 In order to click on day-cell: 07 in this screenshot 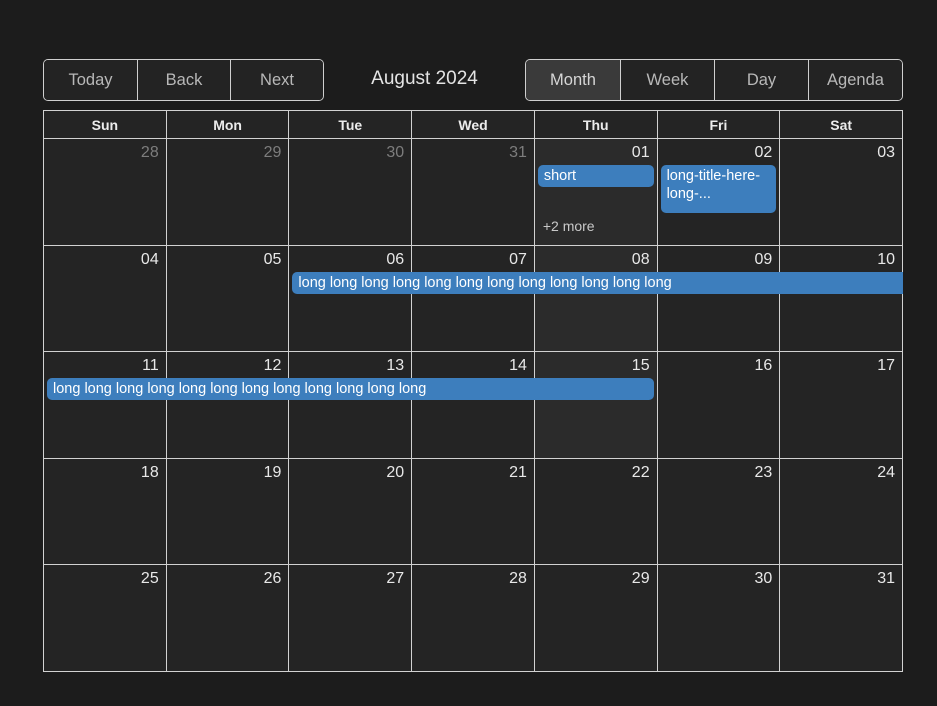, I will do `click(473, 299)`.